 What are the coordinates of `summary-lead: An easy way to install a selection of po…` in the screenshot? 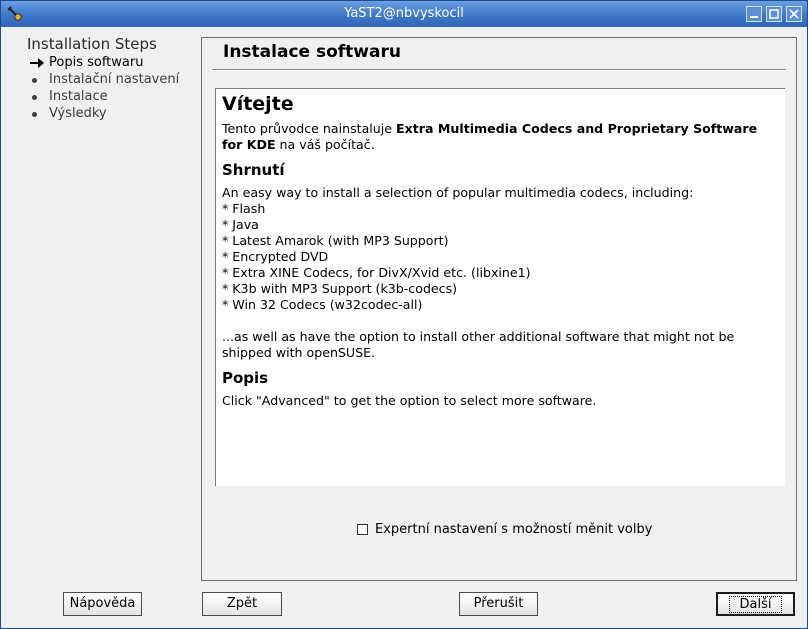 It's located at (458, 192).